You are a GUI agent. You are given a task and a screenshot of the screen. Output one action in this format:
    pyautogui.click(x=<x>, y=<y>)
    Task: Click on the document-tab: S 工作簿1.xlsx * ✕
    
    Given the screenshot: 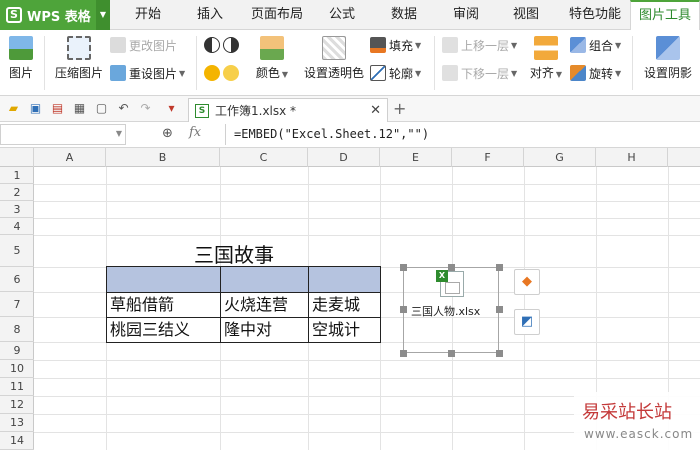 What is the action you would take?
    pyautogui.click(x=288, y=110)
    